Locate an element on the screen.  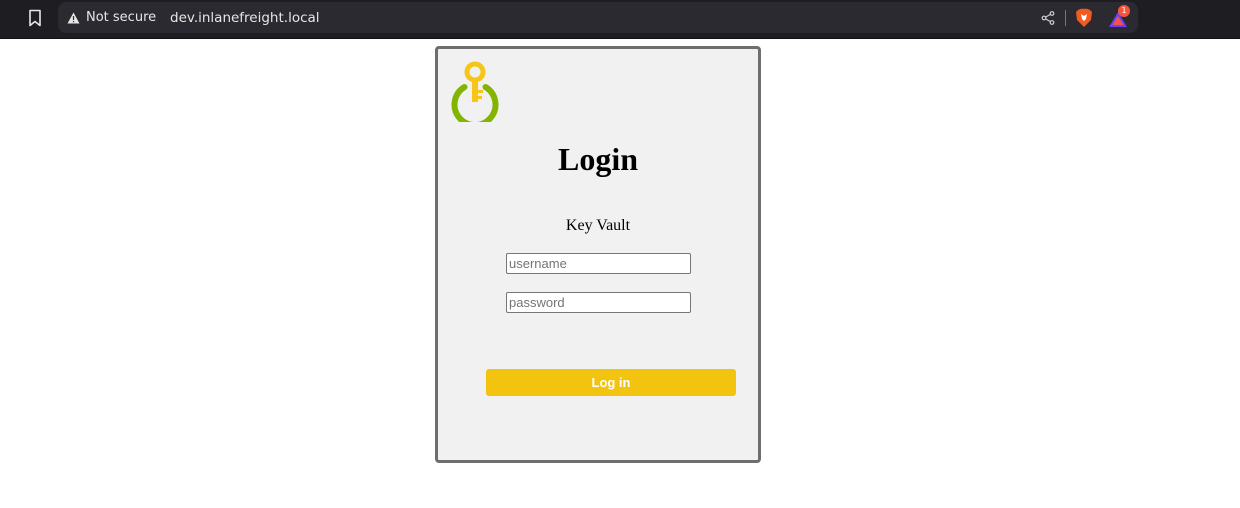
security-indicator: Not secure is located at coordinates (111, 17).